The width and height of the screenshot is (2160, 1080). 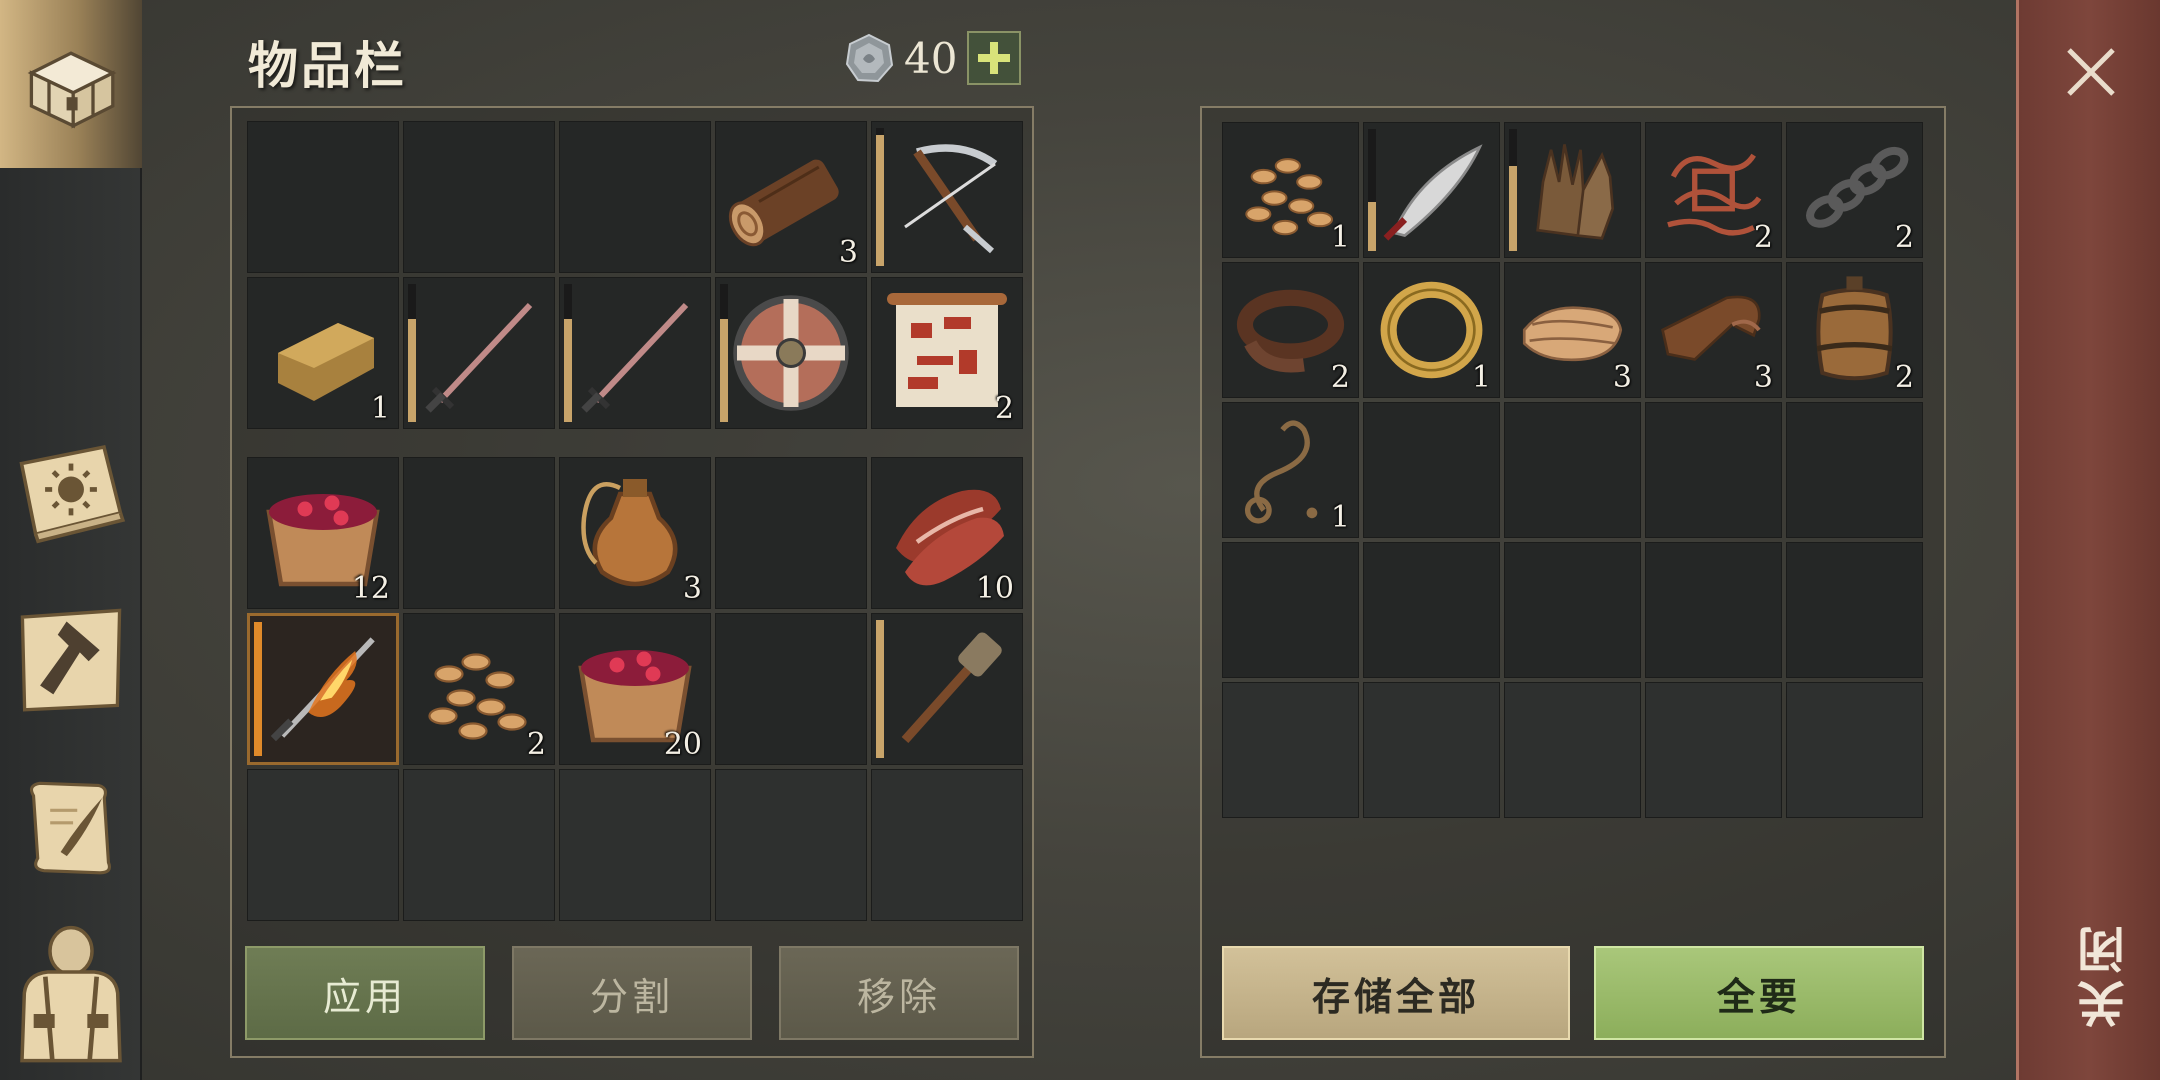 What do you see at coordinates (1396, 993) in the screenshot?
I see `store-all-button: 存储全部` at bounding box center [1396, 993].